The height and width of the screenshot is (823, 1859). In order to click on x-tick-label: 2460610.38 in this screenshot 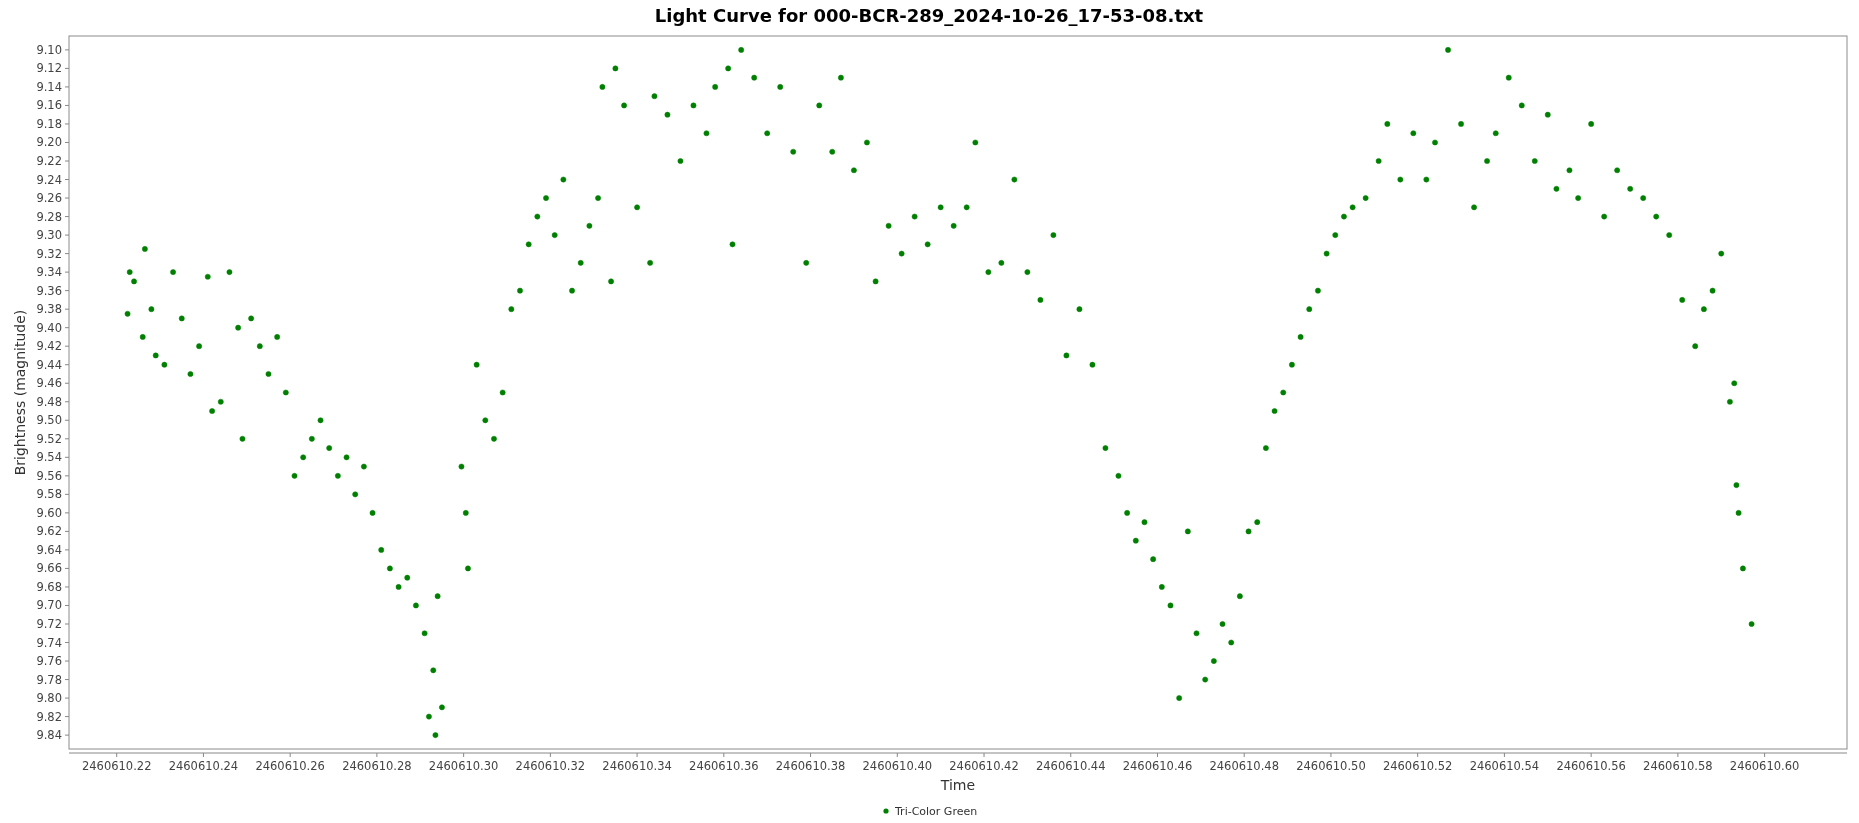, I will do `click(810, 766)`.